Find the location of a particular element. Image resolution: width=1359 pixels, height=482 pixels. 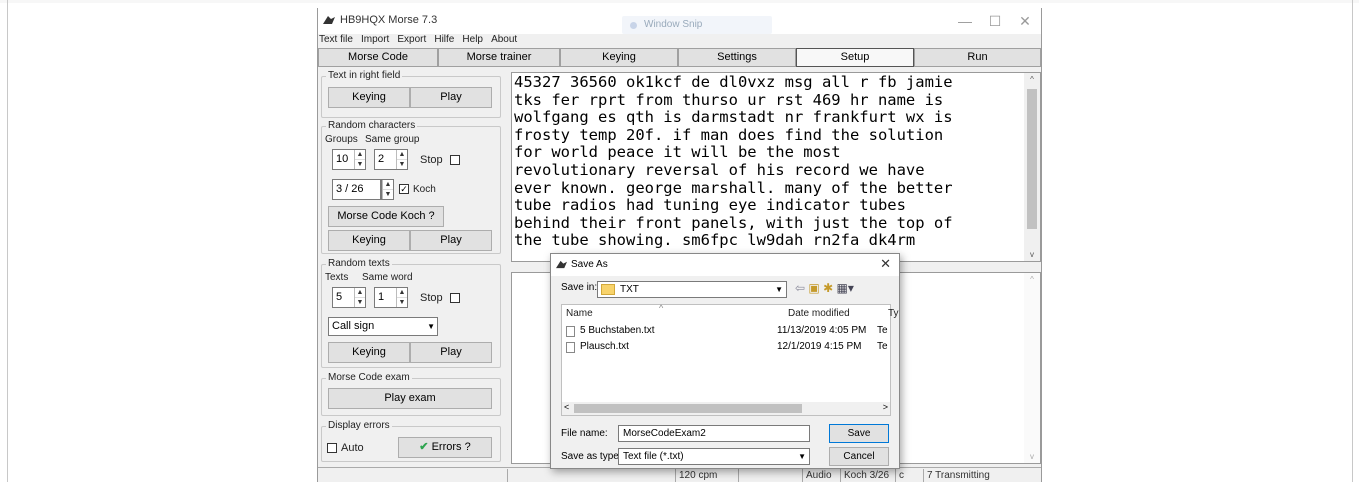

text-type-select: Call sign ▼ is located at coordinates (383, 326).